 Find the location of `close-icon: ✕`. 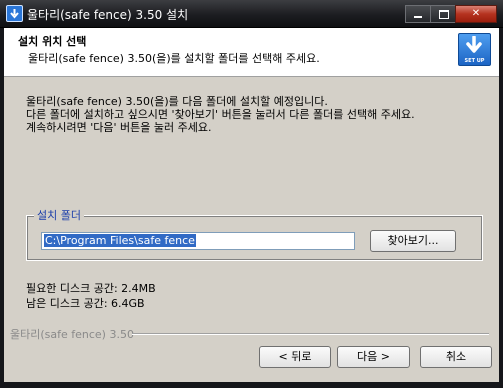

close-icon: ✕ is located at coordinates (476, 13).